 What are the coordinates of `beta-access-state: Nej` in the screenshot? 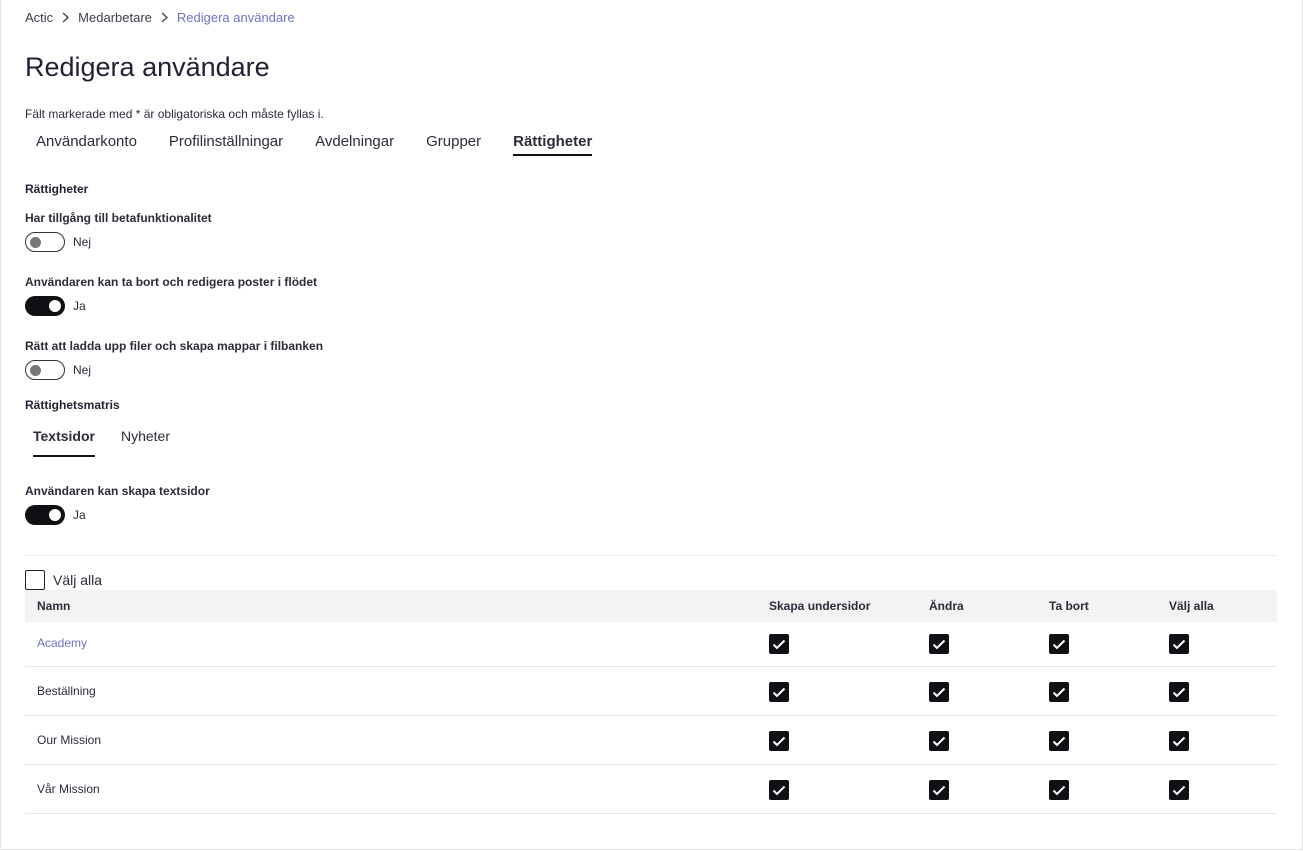 It's located at (82, 242).